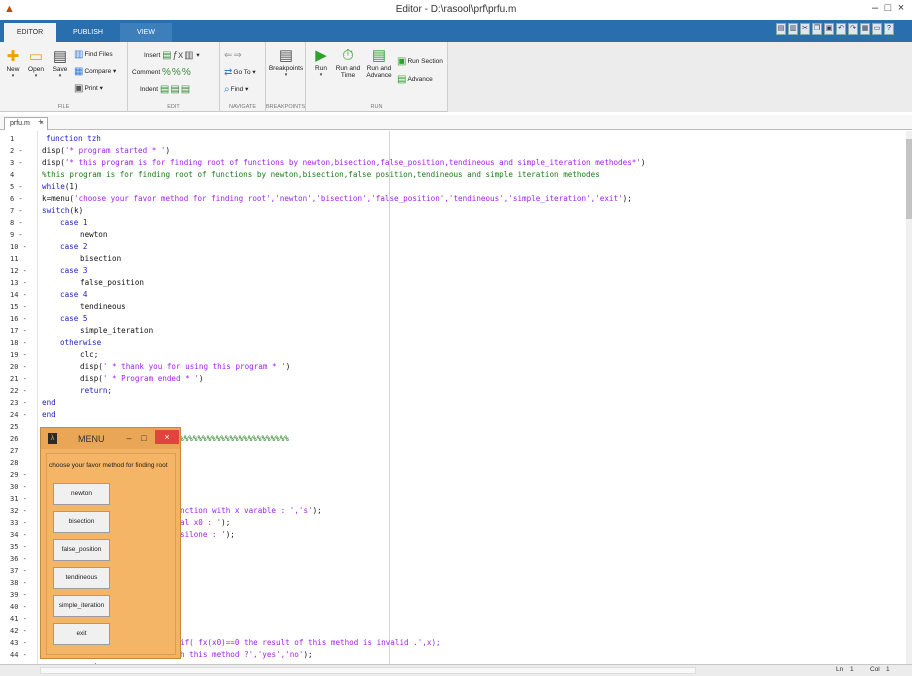 The image size is (912, 676). Describe the element at coordinates (368, 670) in the screenshot. I see `horizontal-scrollbar` at that location.